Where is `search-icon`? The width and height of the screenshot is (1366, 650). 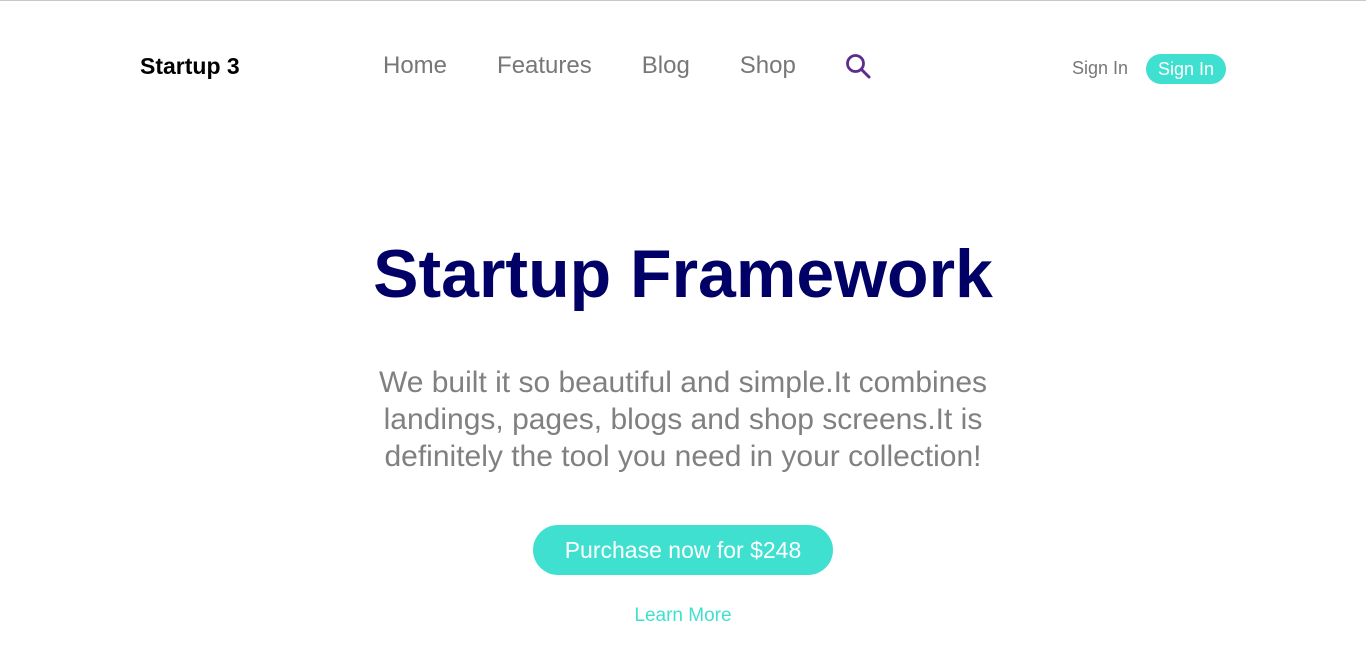
search-icon is located at coordinates (858, 66).